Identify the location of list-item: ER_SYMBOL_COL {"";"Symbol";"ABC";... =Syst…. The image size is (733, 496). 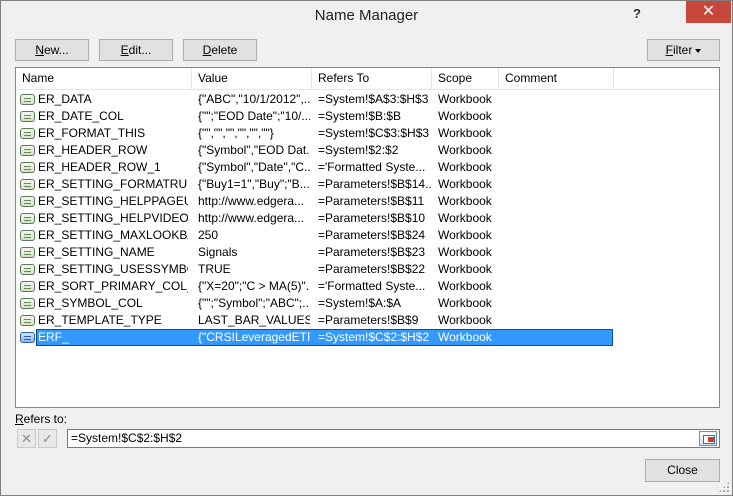
(367, 303).